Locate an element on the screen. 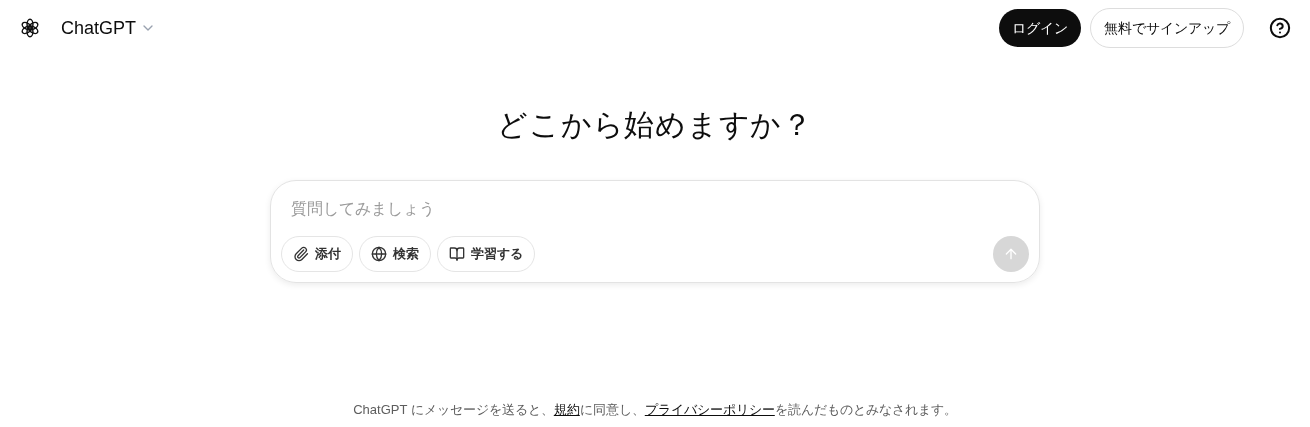 The height and width of the screenshot is (427, 1310). paperclip-icon is located at coordinates (301, 254).